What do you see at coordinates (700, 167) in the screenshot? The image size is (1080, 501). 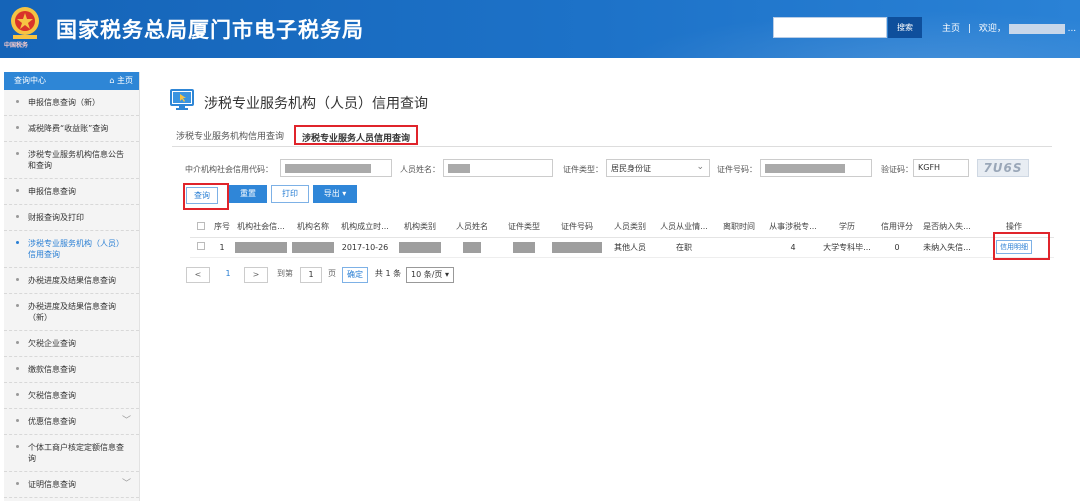 I see `chevron-down-icon: ⌄` at bounding box center [700, 167].